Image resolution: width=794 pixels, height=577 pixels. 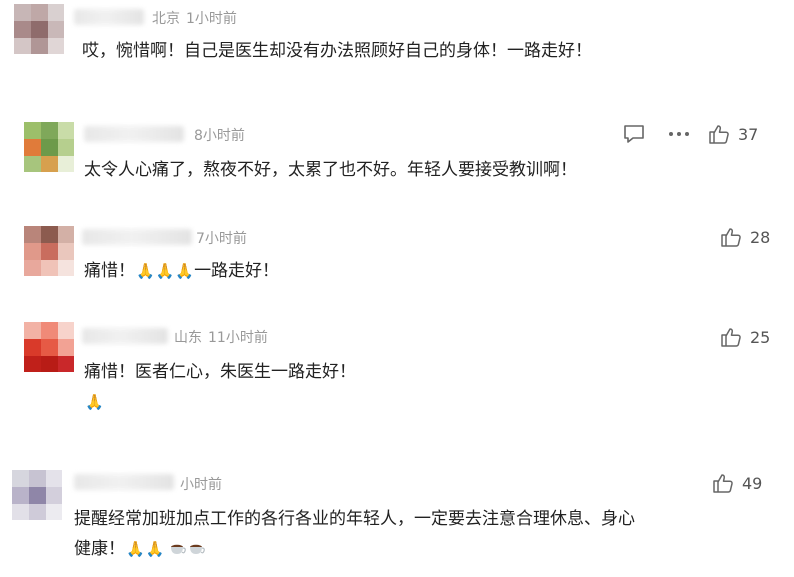 I want to click on comment-meta: 8小时前, so click(x=219, y=135).